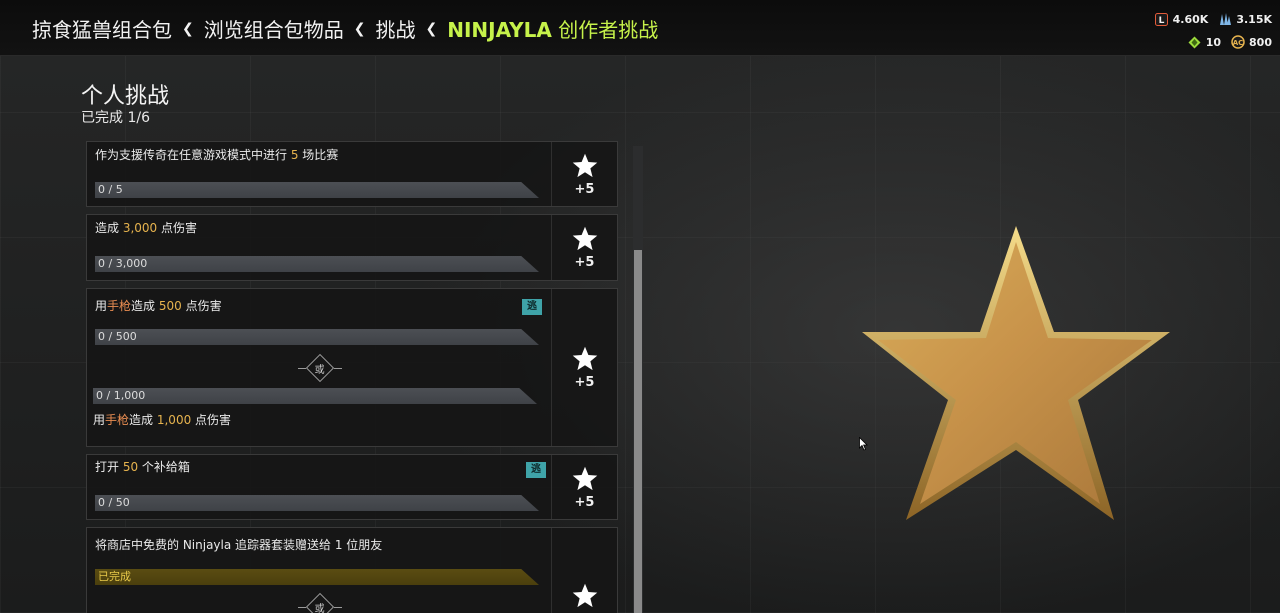  Describe the element at coordinates (395, 28) in the screenshot. I see `breadcrumb-item-challenges: 挑战` at that location.